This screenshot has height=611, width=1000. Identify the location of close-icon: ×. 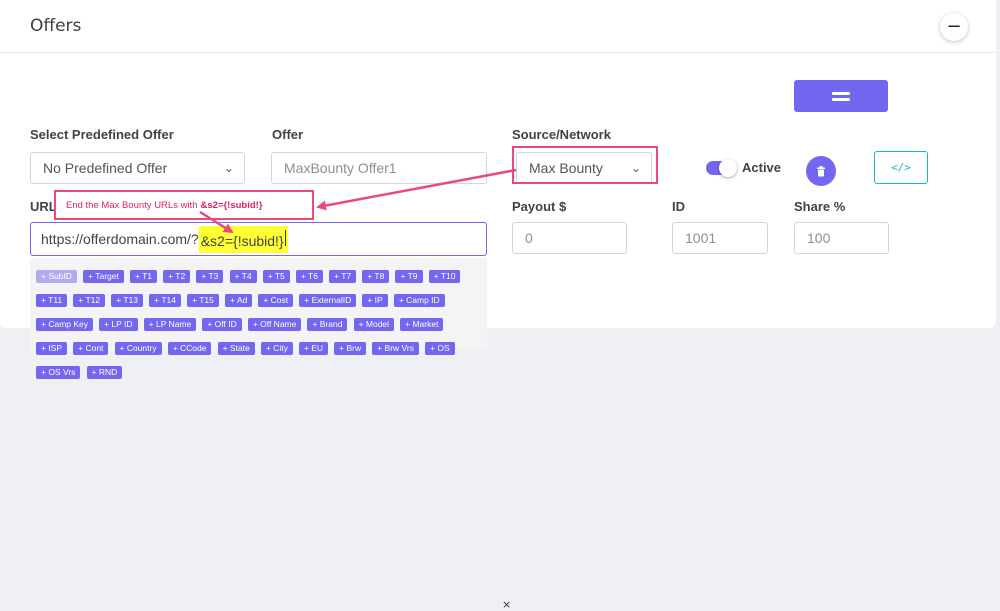
(506, 604).